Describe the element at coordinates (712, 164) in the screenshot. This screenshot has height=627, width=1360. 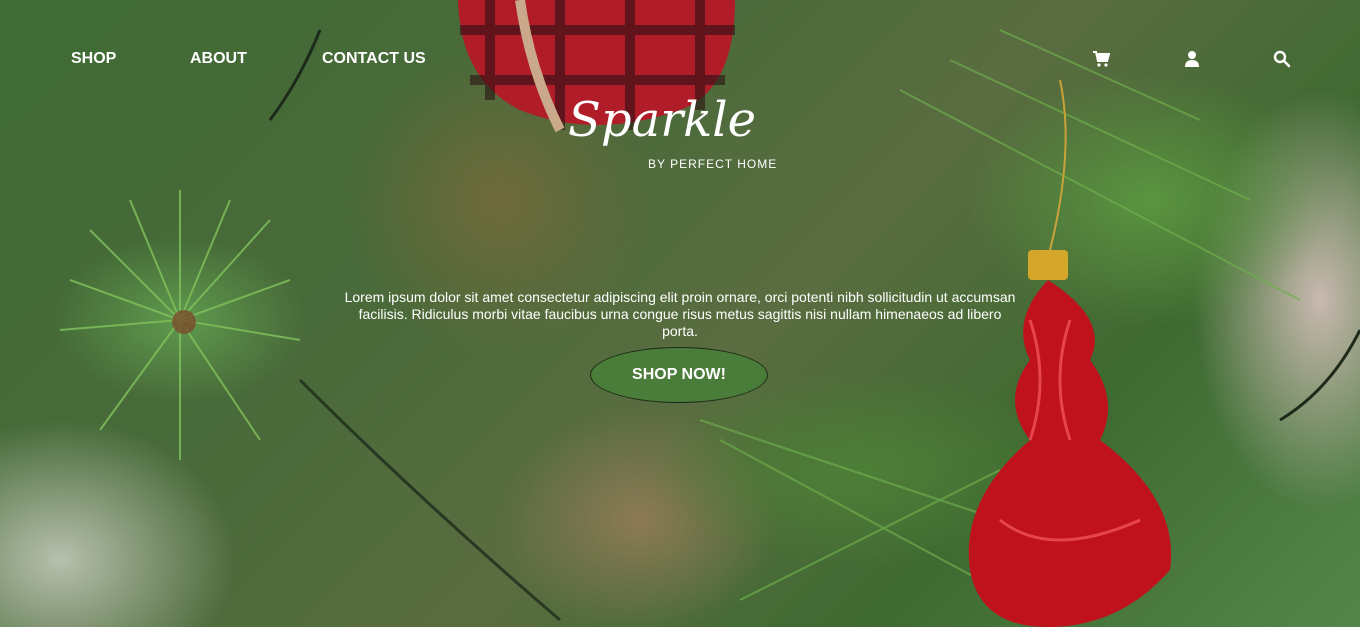
I see `logo-subtitle: BY PERFECT HOME` at that location.